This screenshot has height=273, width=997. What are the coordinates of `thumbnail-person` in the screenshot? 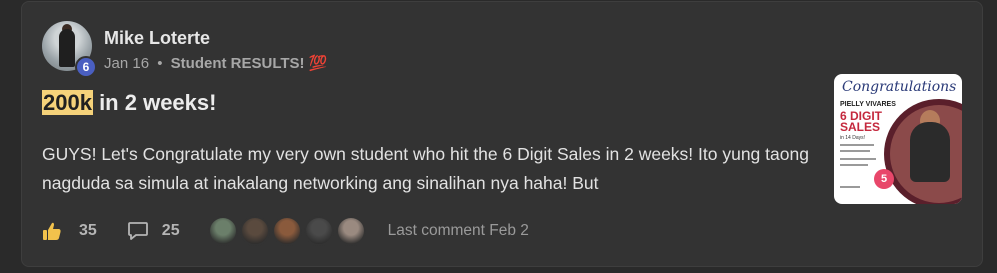 It's located at (930, 152).